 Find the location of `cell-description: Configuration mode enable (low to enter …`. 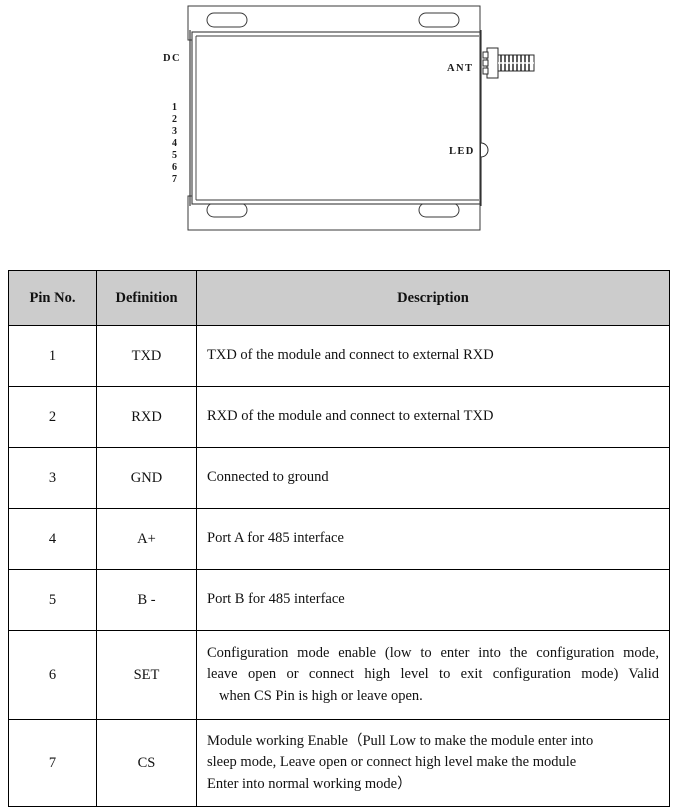

cell-description: Configuration mode enable (low to enter … is located at coordinates (433, 675).